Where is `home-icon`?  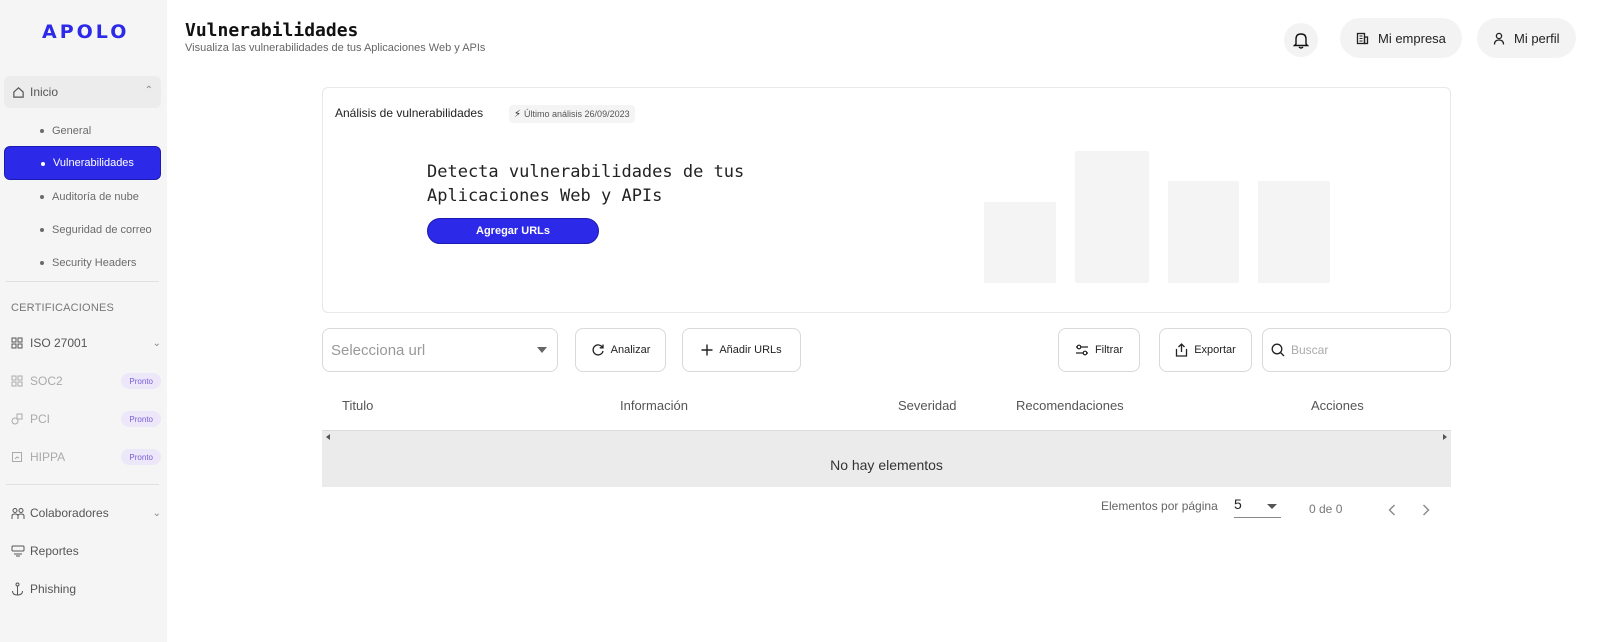 home-icon is located at coordinates (19, 92).